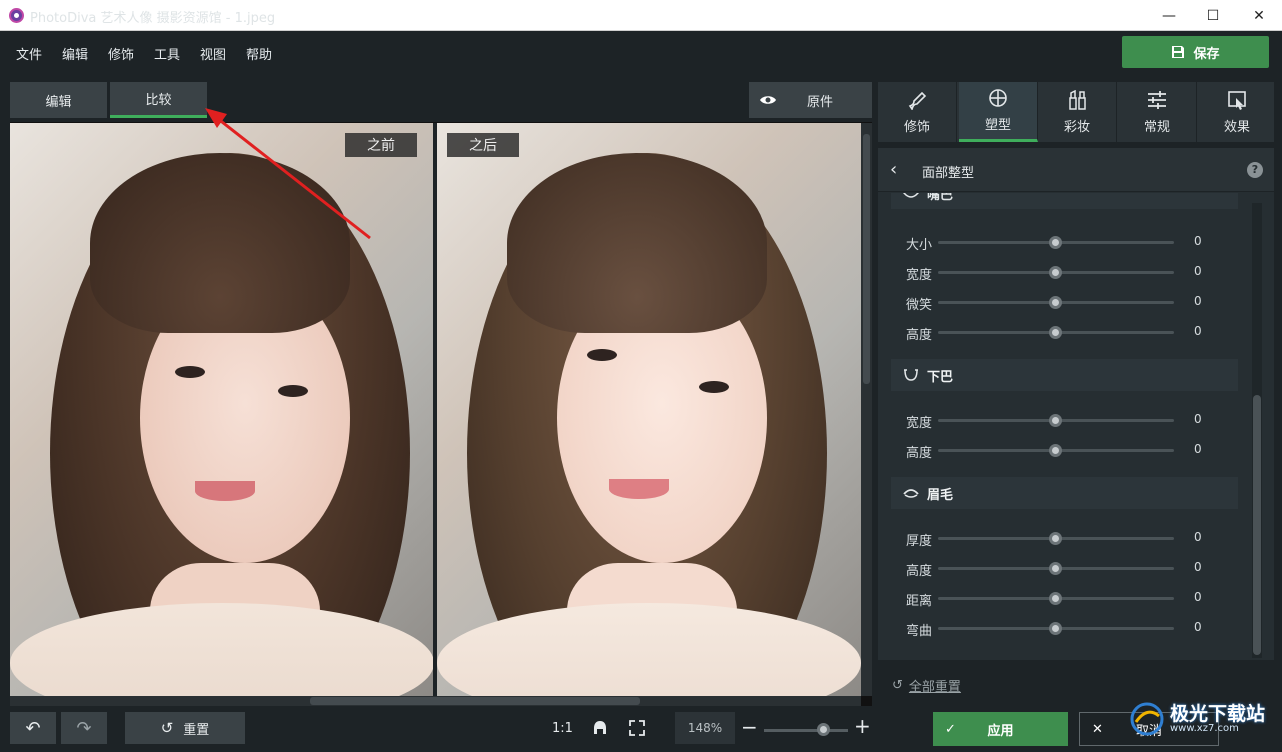  Describe the element at coordinates (806, 730) in the screenshot. I see `zoom-slider` at that location.